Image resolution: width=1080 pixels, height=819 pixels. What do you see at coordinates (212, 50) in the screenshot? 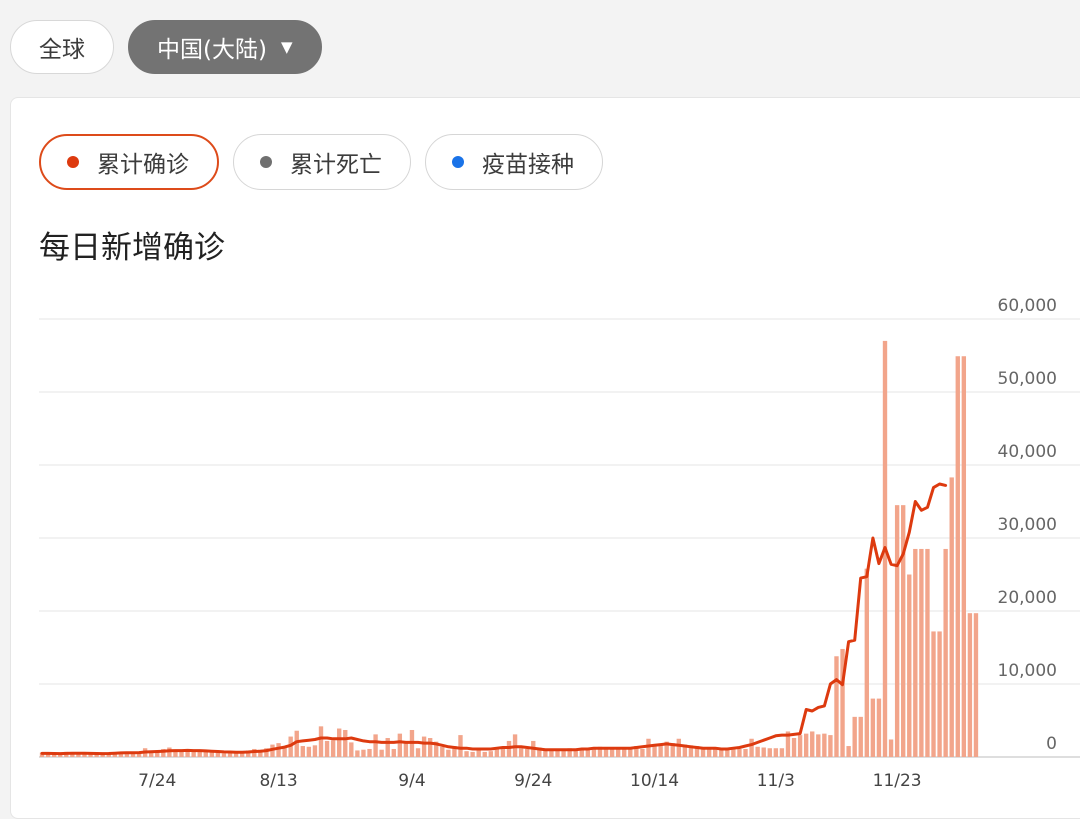
I see `region-dropdown-label: 中国(大陆)` at bounding box center [212, 50].